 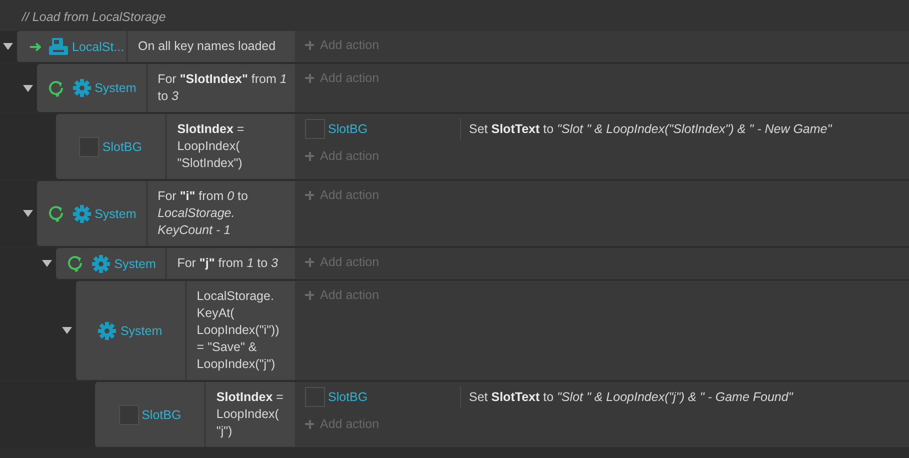 What do you see at coordinates (454, 15) in the screenshot?
I see `comment-text: // Load from LocalStorage` at bounding box center [454, 15].